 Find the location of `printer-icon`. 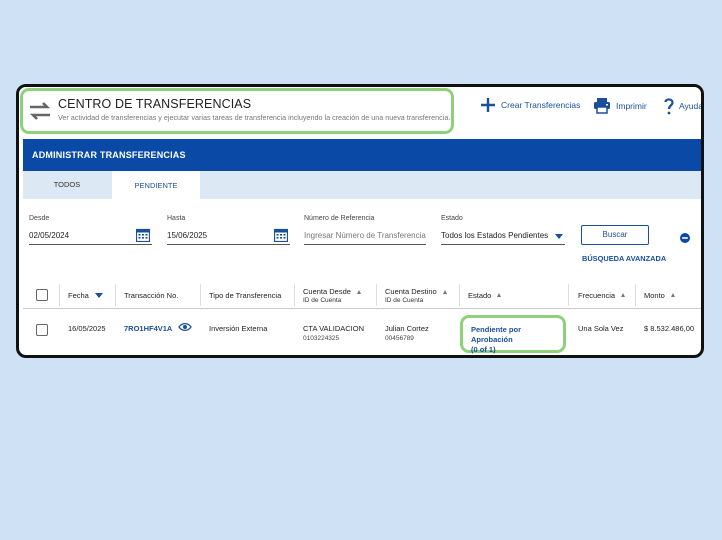

printer-icon is located at coordinates (602, 106).